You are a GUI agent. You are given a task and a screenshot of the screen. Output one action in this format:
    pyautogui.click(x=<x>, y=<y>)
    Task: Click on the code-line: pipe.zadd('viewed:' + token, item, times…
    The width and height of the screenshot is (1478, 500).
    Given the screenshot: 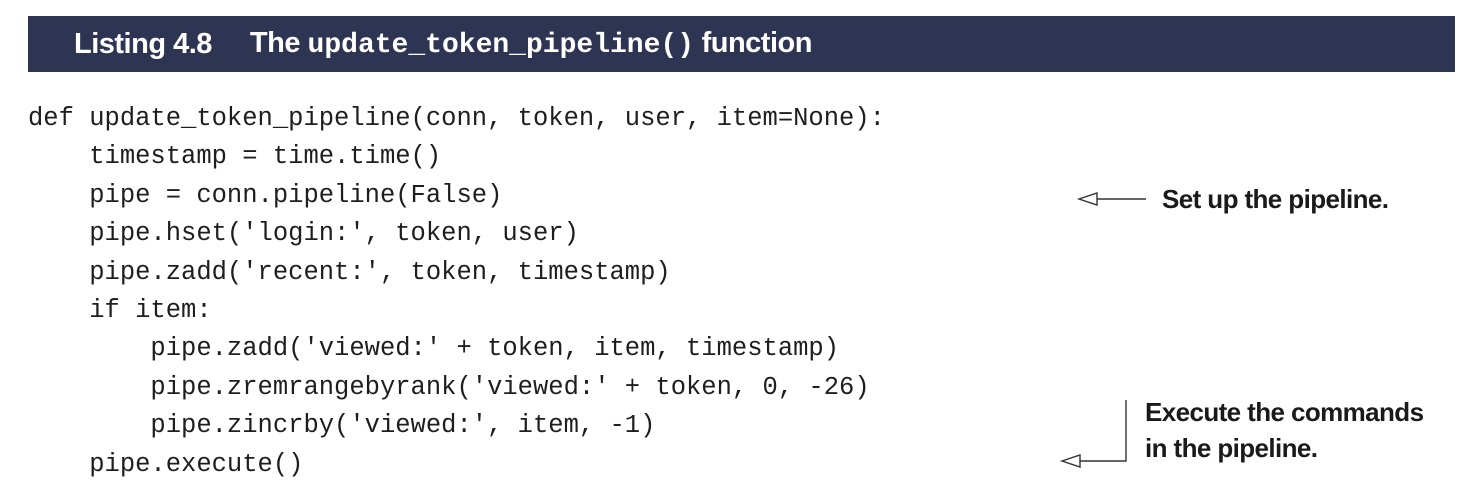 What is the action you would take?
    pyautogui.click(x=434, y=349)
    